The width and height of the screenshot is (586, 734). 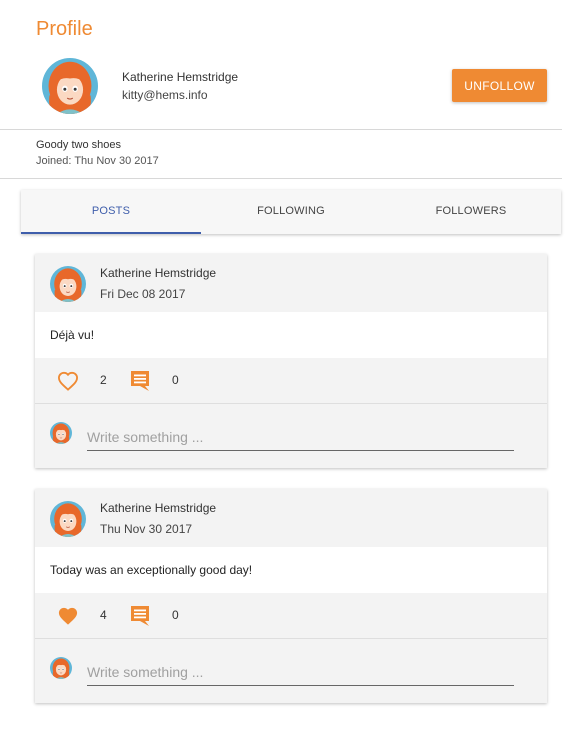 I want to click on profile-email: kitty@hems.info, so click(x=165, y=95).